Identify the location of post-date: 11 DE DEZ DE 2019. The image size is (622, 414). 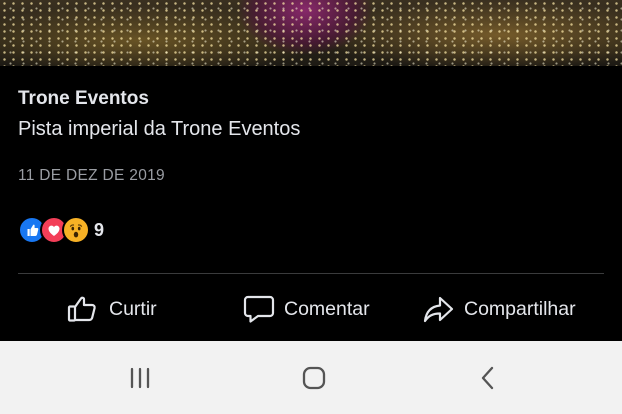
(91, 176).